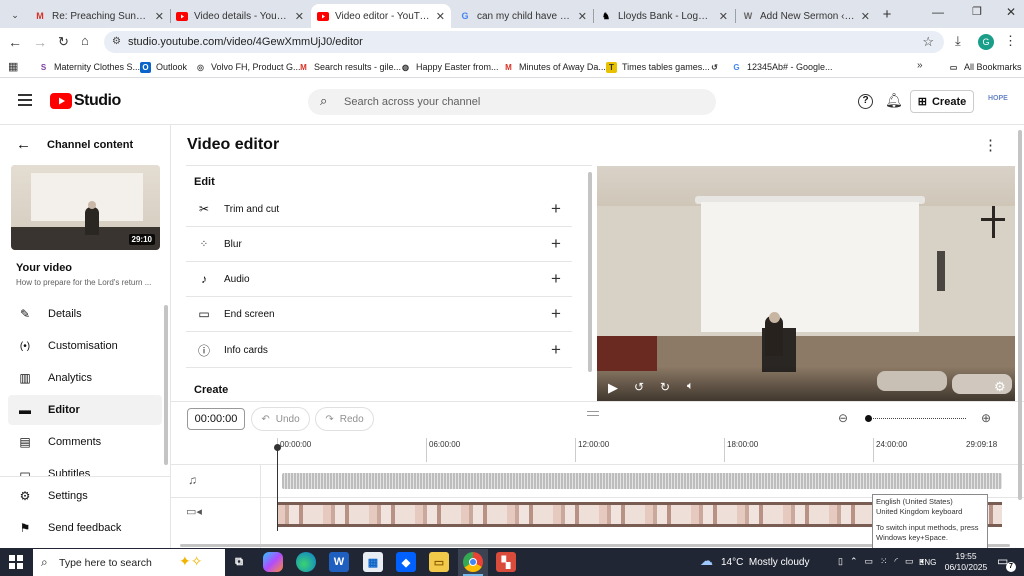 The width and height of the screenshot is (1024, 576). What do you see at coordinates (1011, 12) in the screenshot?
I see `close-window-button: ✕` at bounding box center [1011, 12].